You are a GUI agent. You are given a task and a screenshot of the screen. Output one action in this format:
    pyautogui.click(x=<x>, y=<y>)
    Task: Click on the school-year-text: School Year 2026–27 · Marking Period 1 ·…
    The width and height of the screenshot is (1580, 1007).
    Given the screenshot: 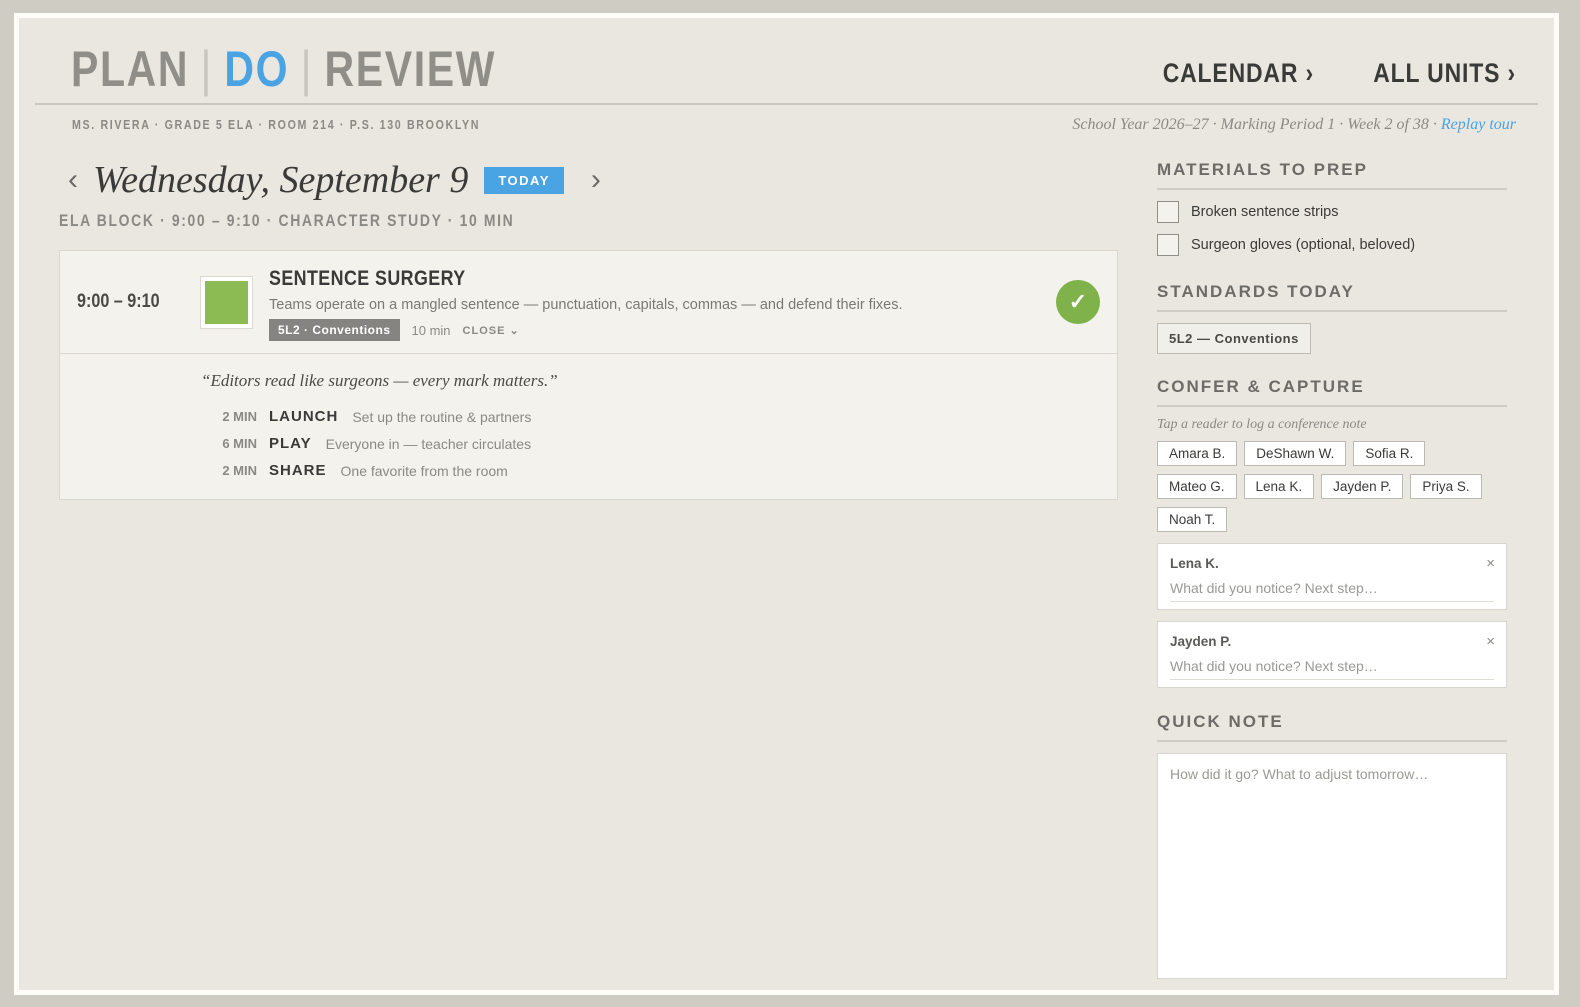 What is the action you would take?
    pyautogui.click(x=1256, y=124)
    